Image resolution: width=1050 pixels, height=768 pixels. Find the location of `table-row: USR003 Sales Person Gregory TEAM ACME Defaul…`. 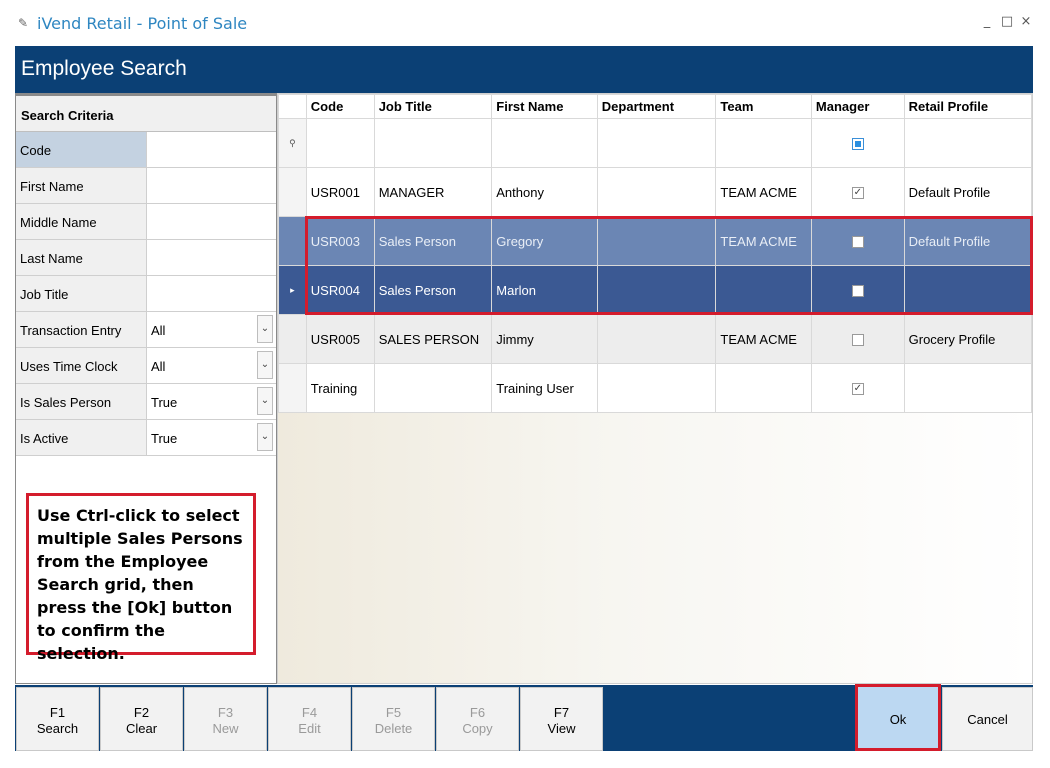

table-row: USR003 Sales Person Gregory TEAM ACME Defaul… is located at coordinates (655, 241).